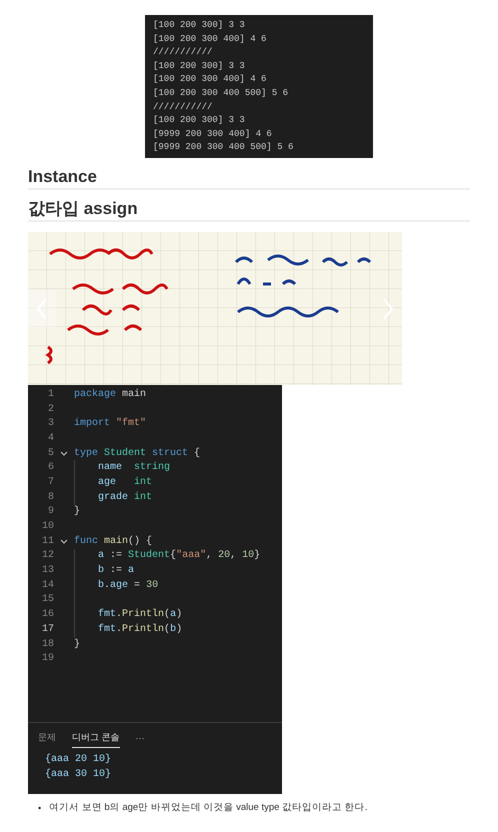 This screenshot has width=498, height=832. I want to click on more-button: ···, so click(140, 739).